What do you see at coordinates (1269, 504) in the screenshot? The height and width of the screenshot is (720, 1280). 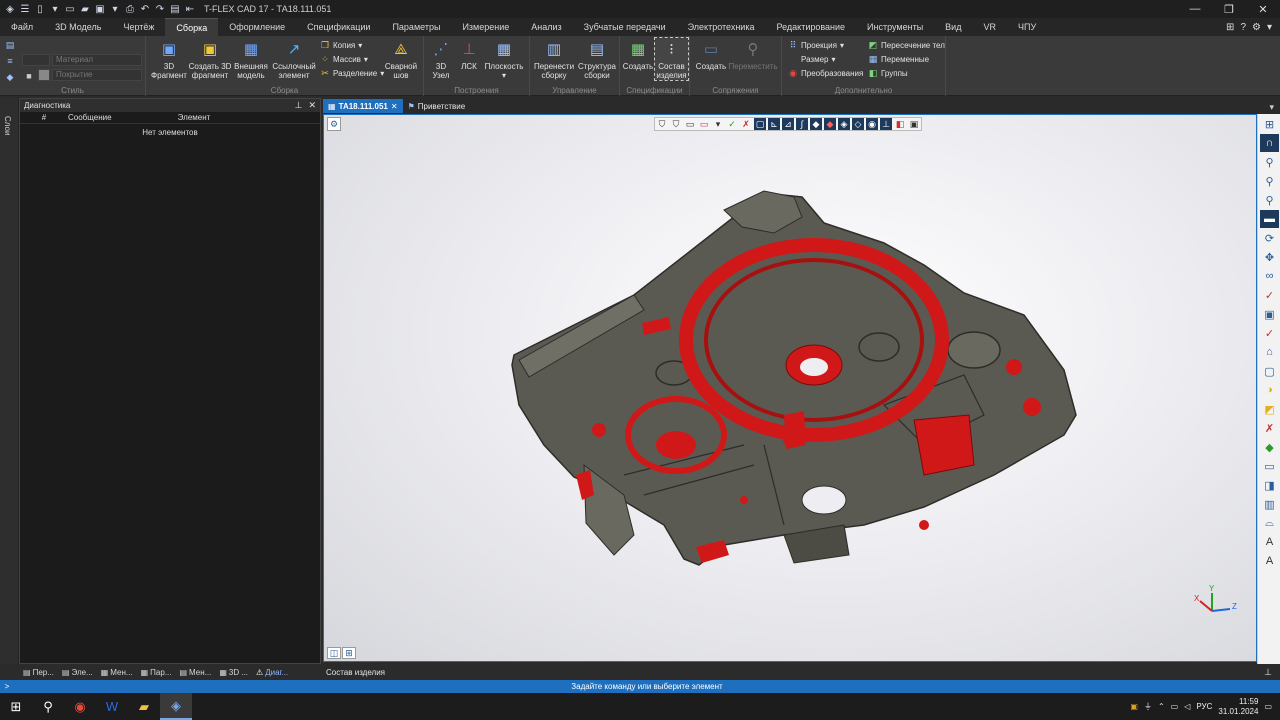 I see `frame-icon: ▥` at bounding box center [1269, 504].